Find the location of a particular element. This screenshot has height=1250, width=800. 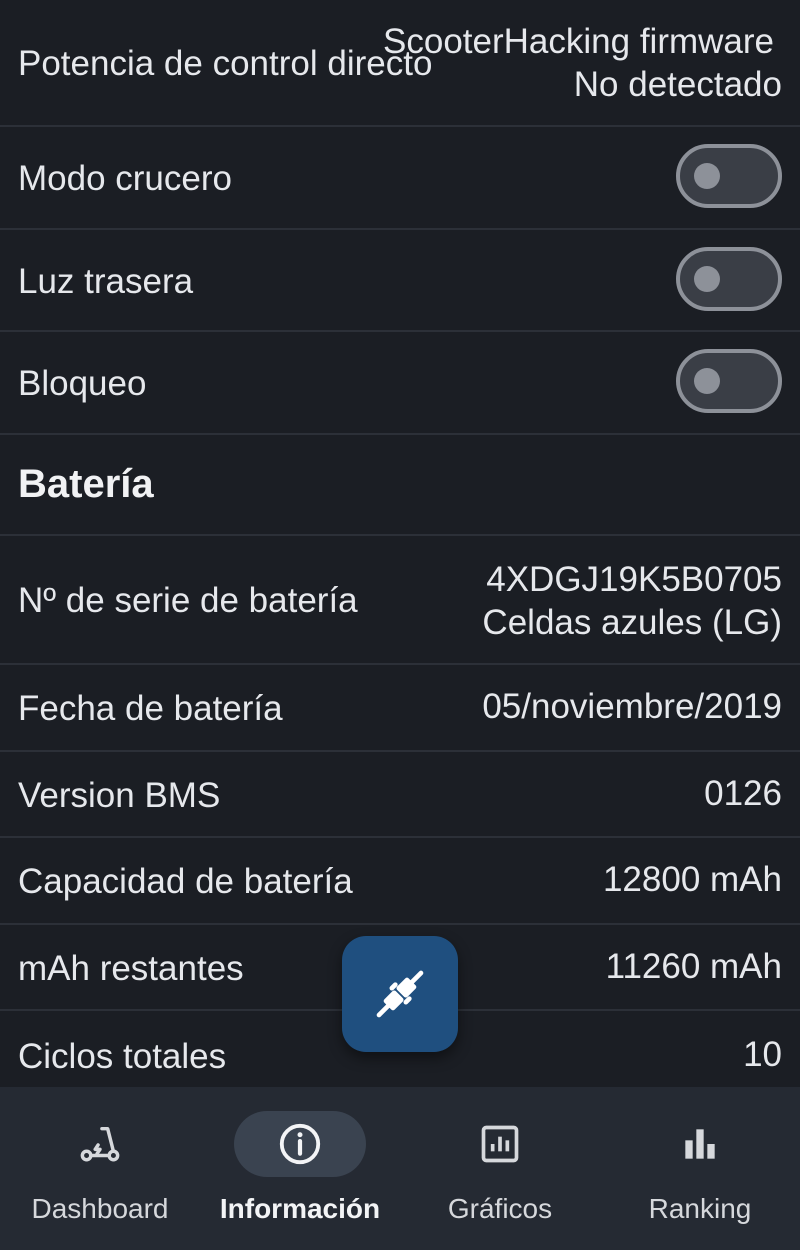

tail-light-label: Luz trasera is located at coordinates (106, 281).